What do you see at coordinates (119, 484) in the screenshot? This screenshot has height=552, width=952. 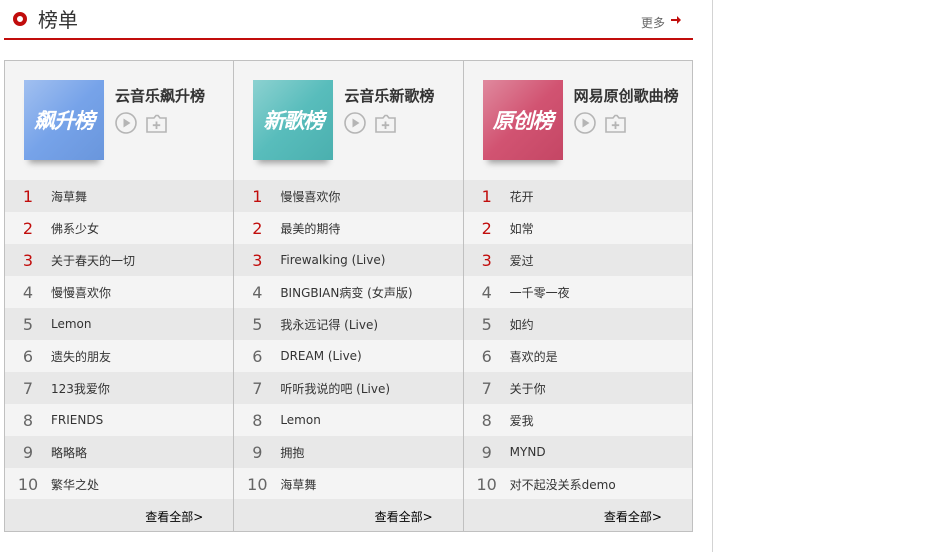 I see `song-row: 10 繁华之处` at bounding box center [119, 484].